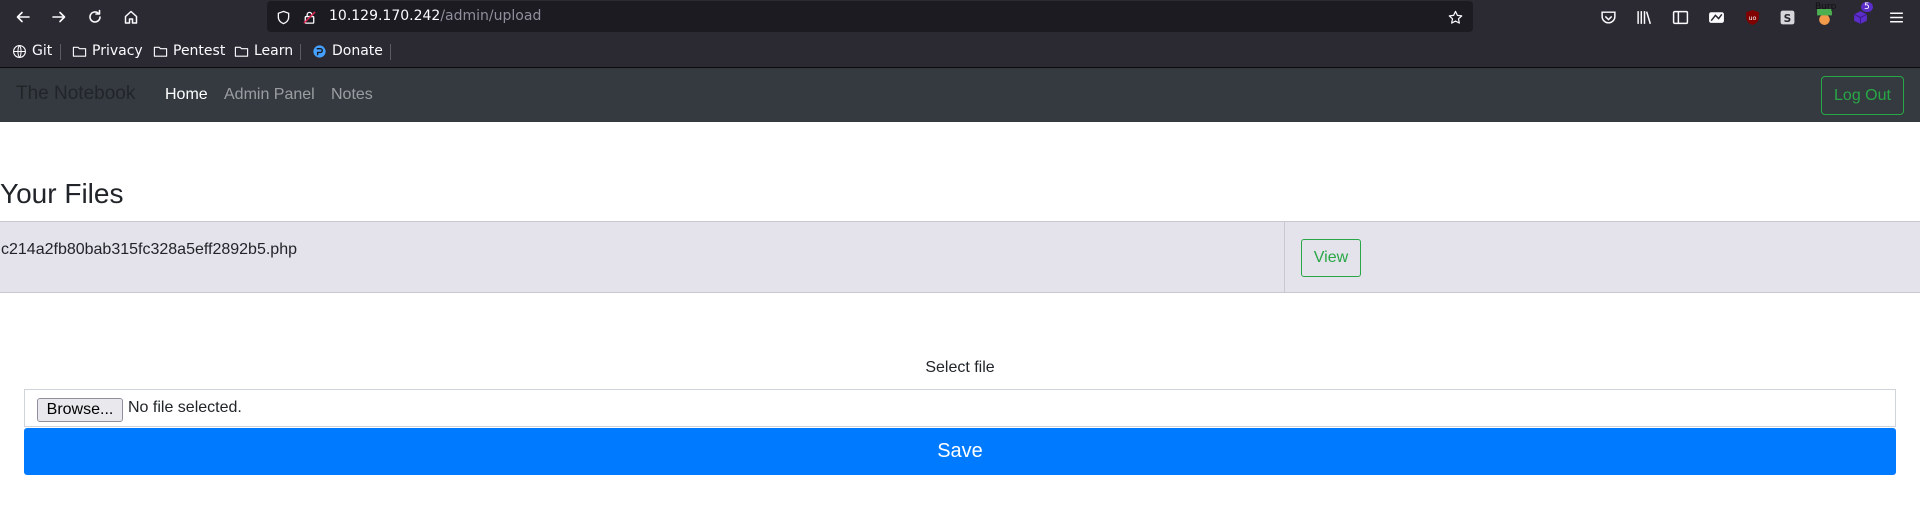 This screenshot has height=507, width=1920. Describe the element at coordinates (1331, 258) in the screenshot. I see `view-button: View` at that location.